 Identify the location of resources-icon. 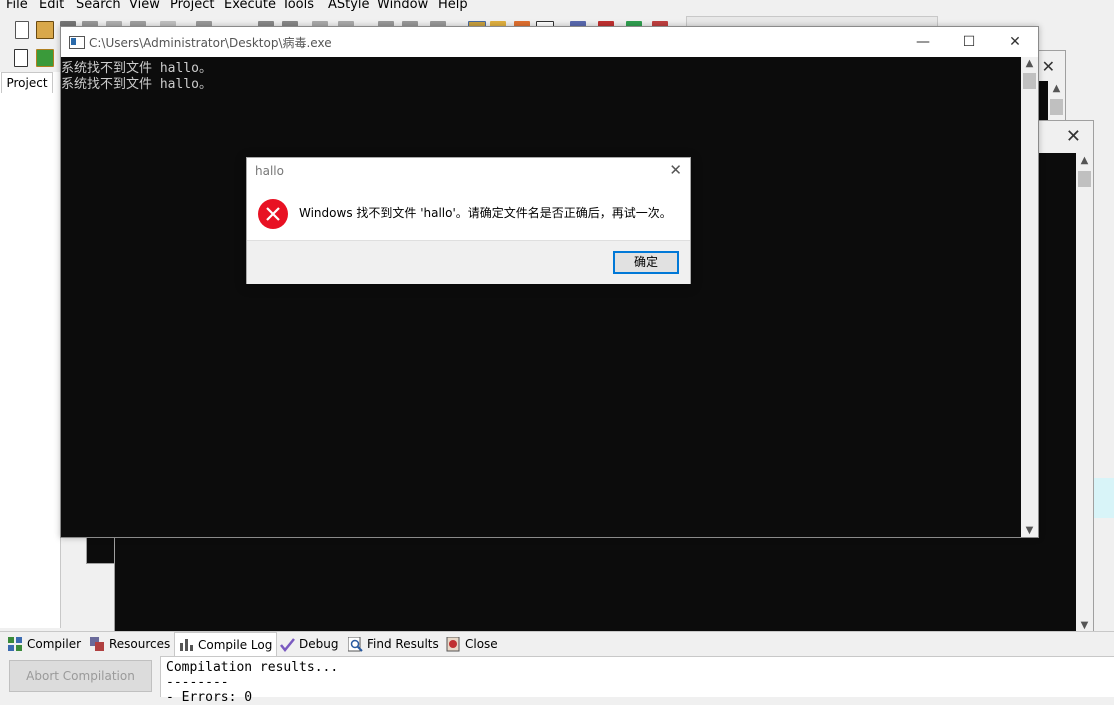
(97, 644).